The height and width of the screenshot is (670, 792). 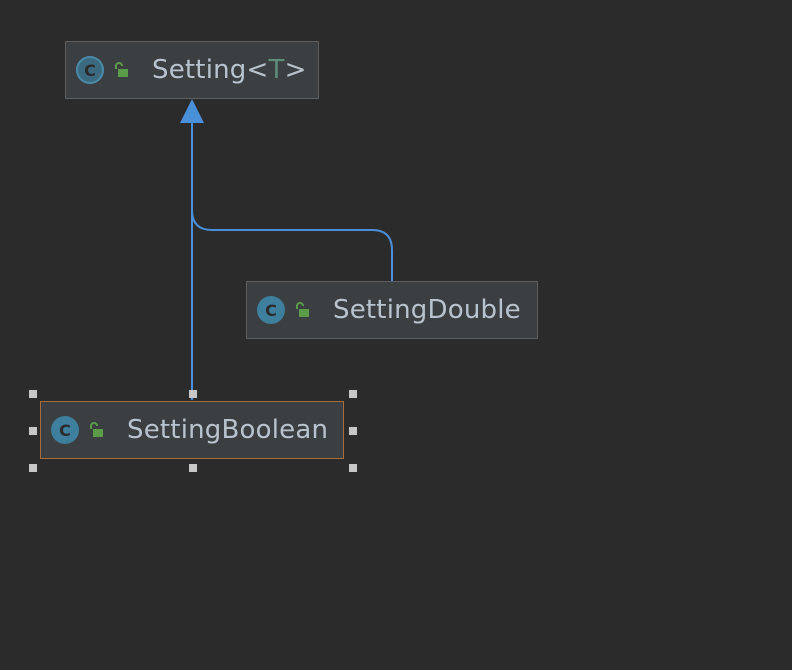 What do you see at coordinates (353, 394) in the screenshot?
I see `resize-handle-top-right` at bounding box center [353, 394].